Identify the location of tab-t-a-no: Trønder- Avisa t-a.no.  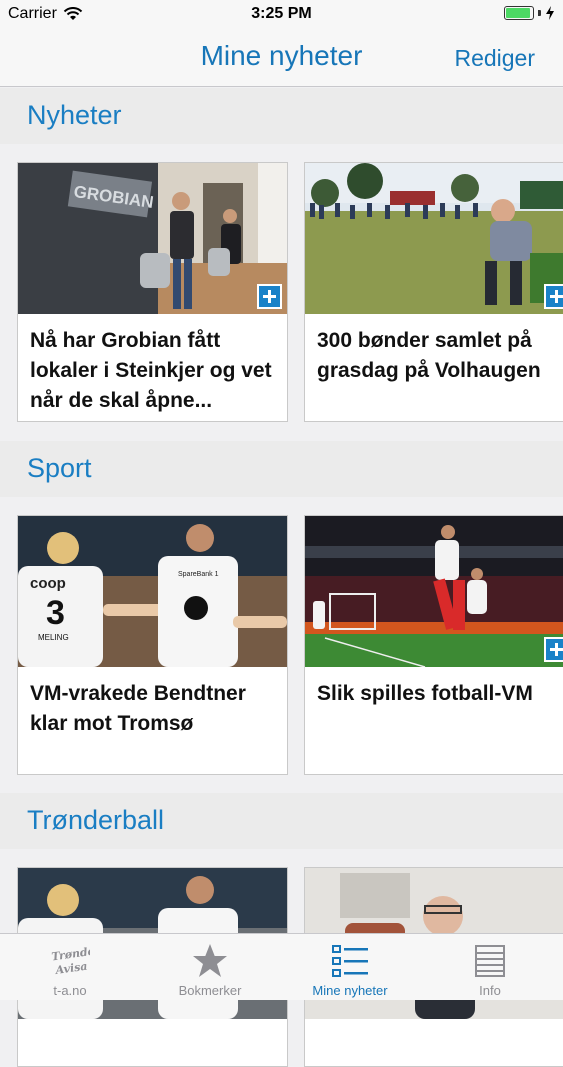
(70, 967).